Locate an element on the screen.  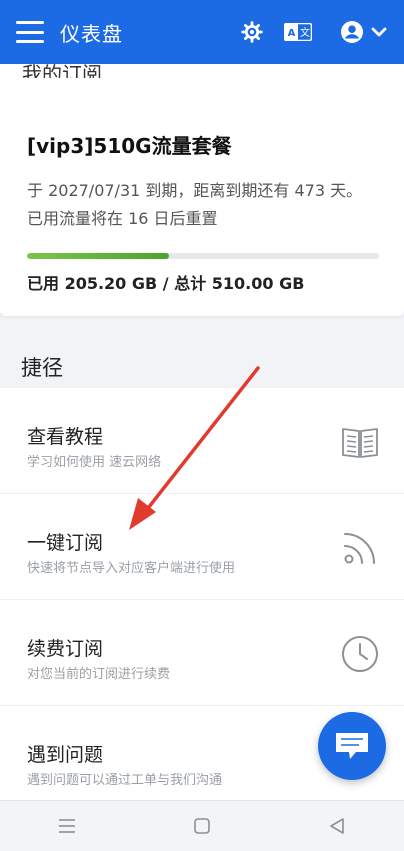
plan-name: [vip3]510G流量套餐 is located at coordinates (129, 146).